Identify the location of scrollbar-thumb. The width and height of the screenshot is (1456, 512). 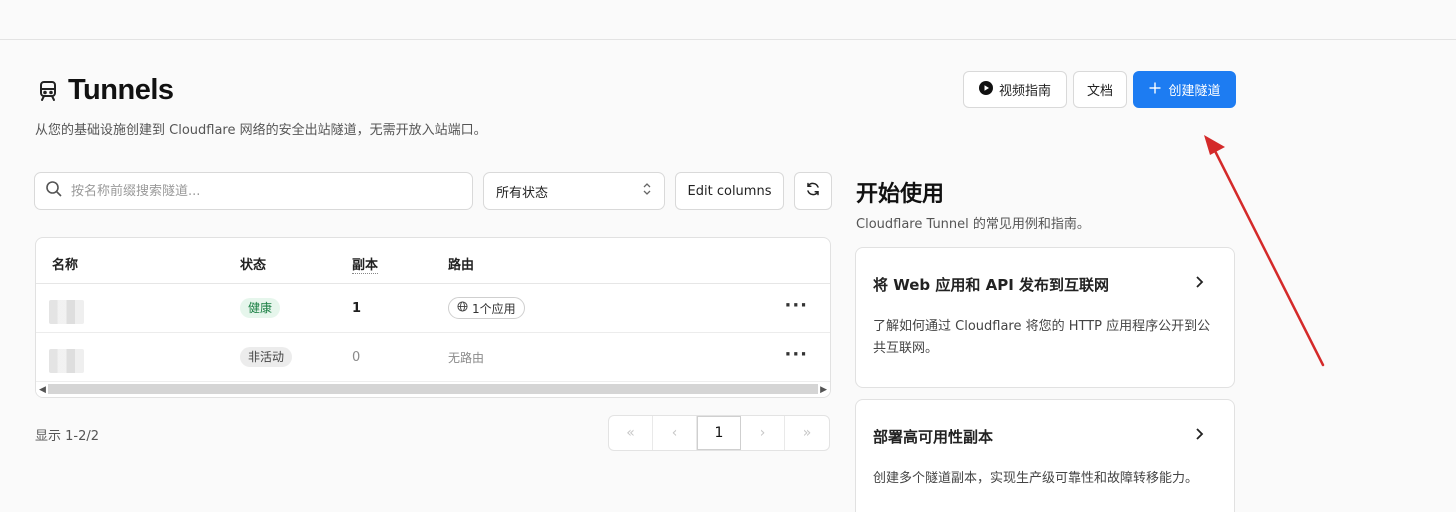
(433, 389).